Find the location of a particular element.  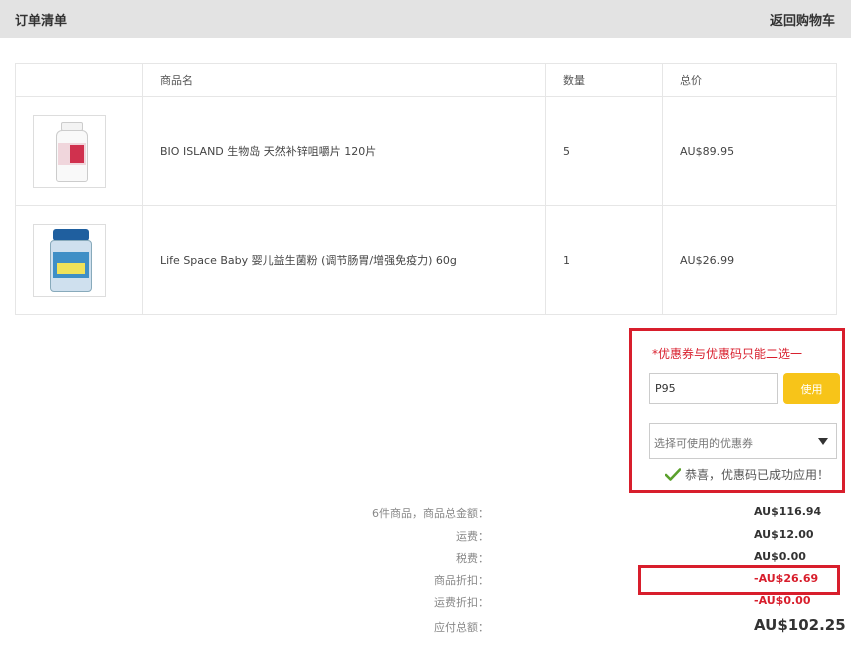

page-title: 订单清单 is located at coordinates (41, 21).